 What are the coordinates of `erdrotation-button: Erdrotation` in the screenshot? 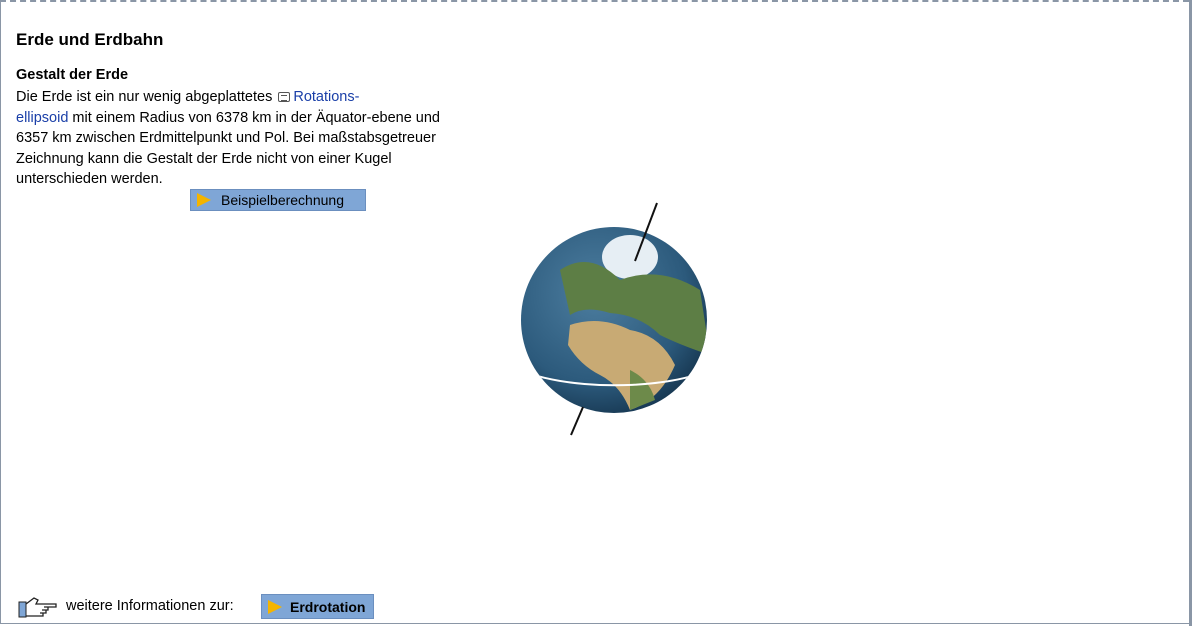 It's located at (317, 606).